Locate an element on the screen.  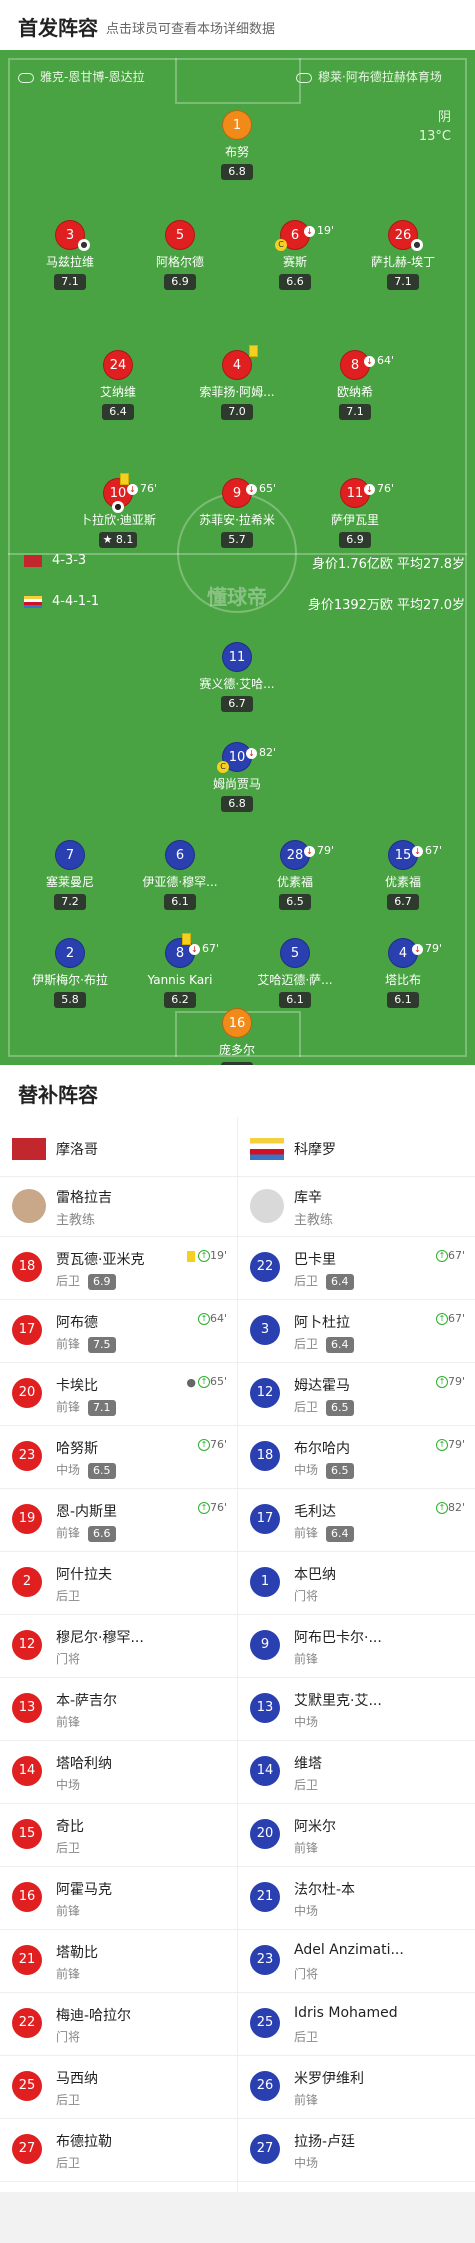
sub-off-indicator: ↓ 76' is located at coordinates (379, 489).